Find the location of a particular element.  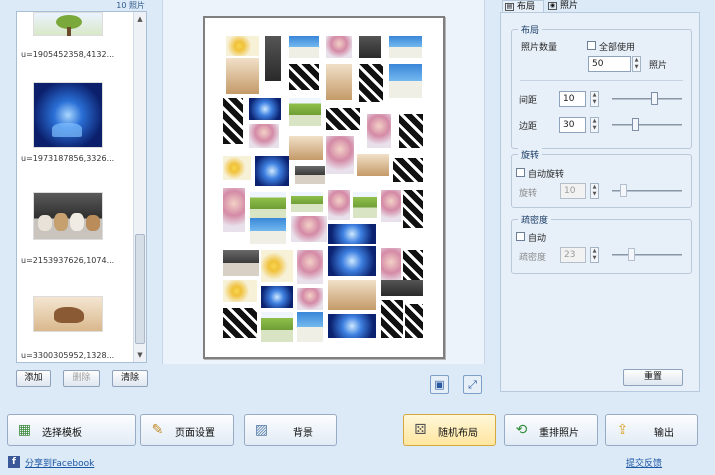

photo-count-spinner: ▲ ▼ is located at coordinates (636, 64).